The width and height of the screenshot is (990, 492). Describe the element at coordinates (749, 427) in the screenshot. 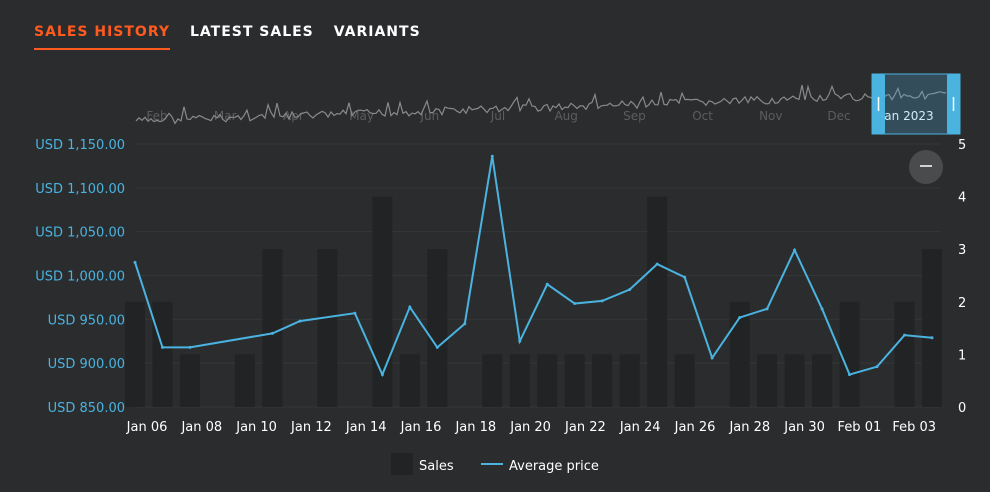

I see `x-axis-tick-label: Jan 28` at that location.